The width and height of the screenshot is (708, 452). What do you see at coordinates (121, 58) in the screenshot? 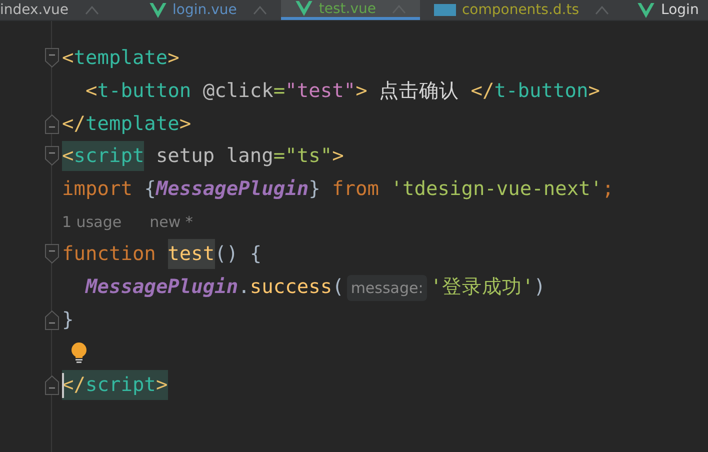
I see `code-line: <template>` at bounding box center [121, 58].